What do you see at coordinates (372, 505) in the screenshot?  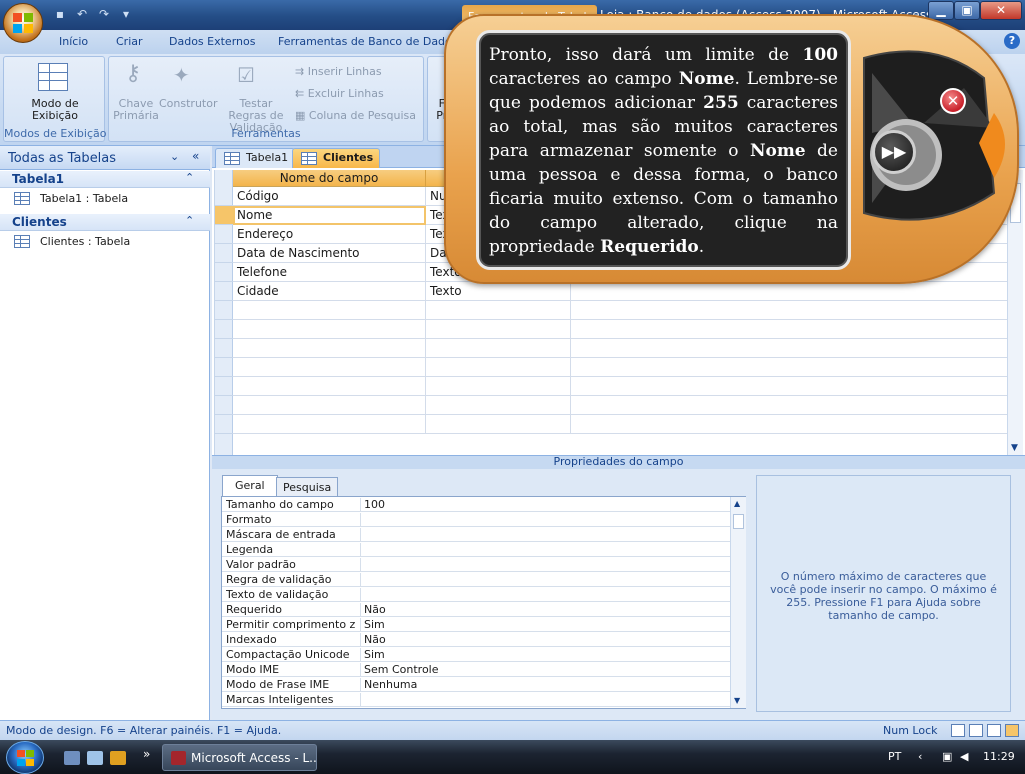 I see `property-value: 100` at bounding box center [372, 505].